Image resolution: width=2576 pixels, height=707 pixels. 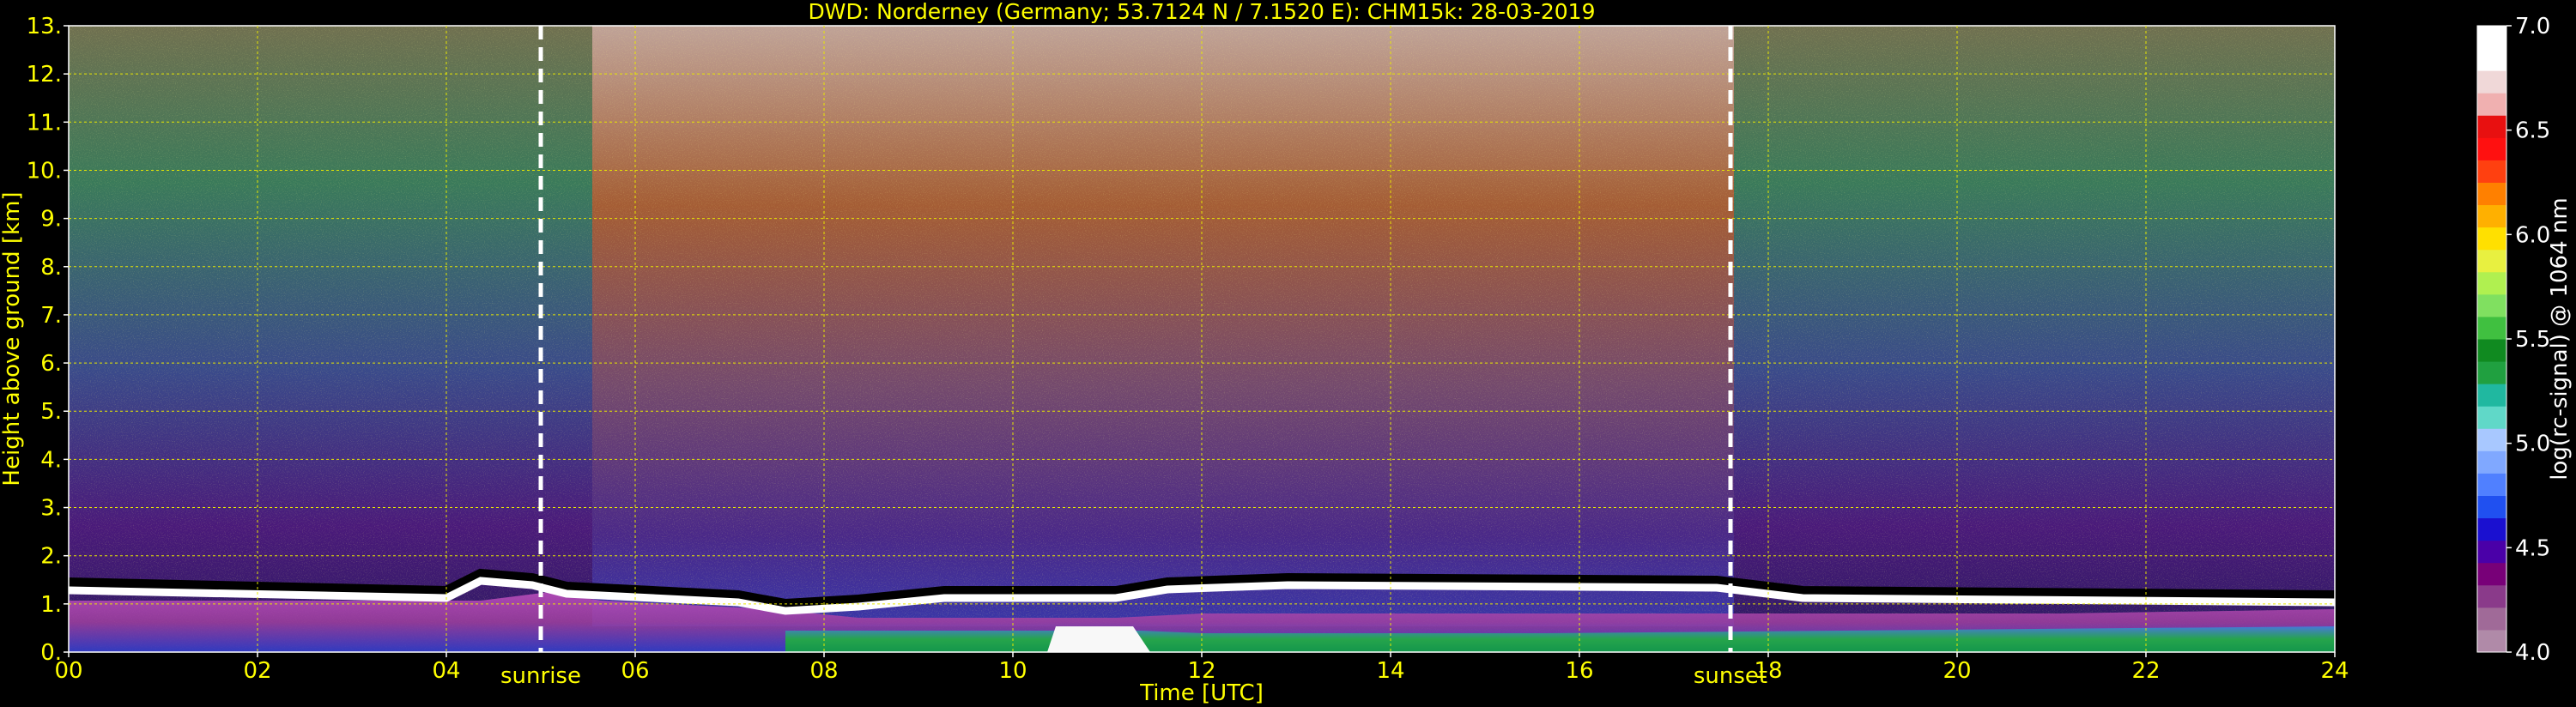 I want to click on x-tick-label: 14, so click(x=1390, y=671).